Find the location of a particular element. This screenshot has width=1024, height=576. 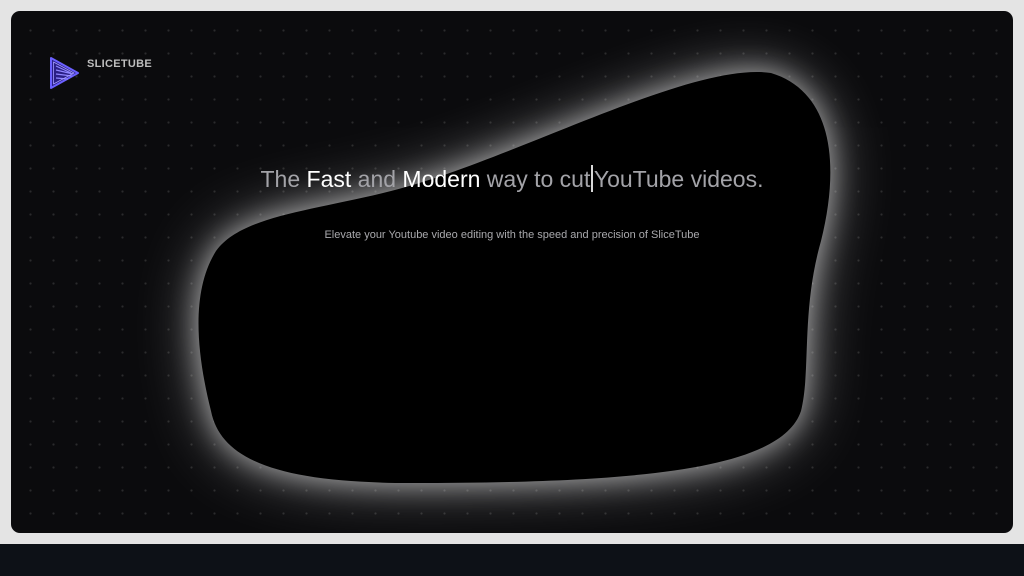

headline-word-the: The is located at coordinates (280, 179).